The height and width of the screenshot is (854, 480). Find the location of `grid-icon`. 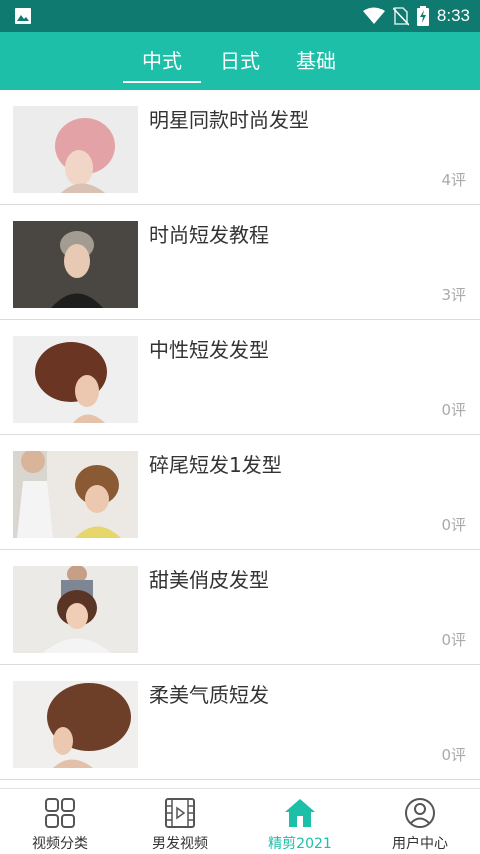

grid-icon is located at coordinates (60, 813).